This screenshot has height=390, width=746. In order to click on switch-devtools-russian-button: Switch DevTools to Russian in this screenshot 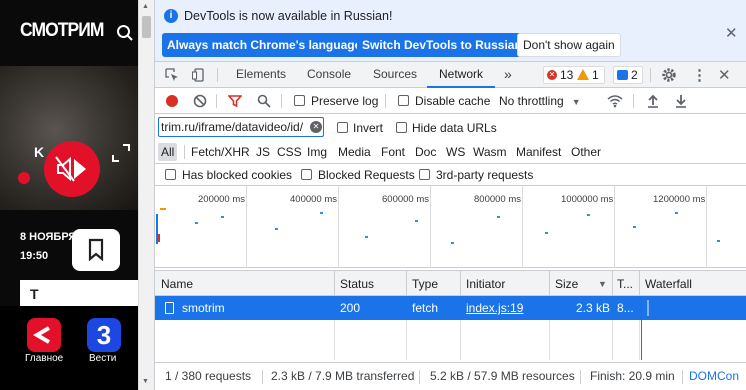, I will do `click(442, 45)`.